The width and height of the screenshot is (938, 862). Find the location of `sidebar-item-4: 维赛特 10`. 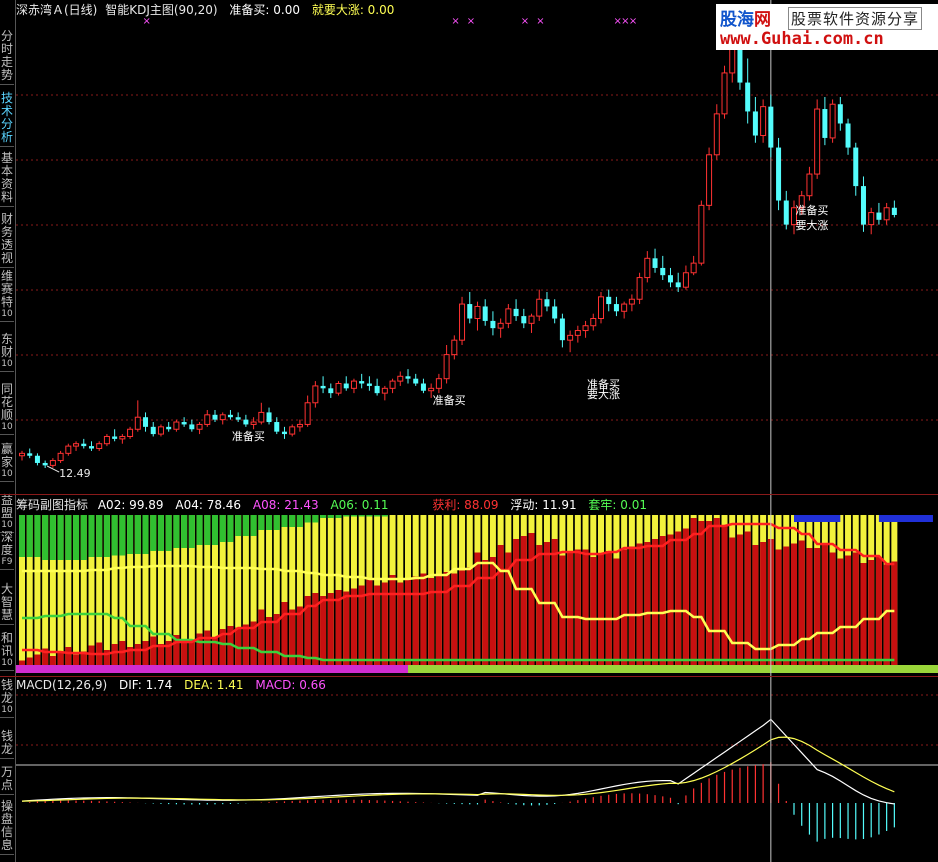

sidebar-item-4: 维赛特 10 is located at coordinates (7, 295).